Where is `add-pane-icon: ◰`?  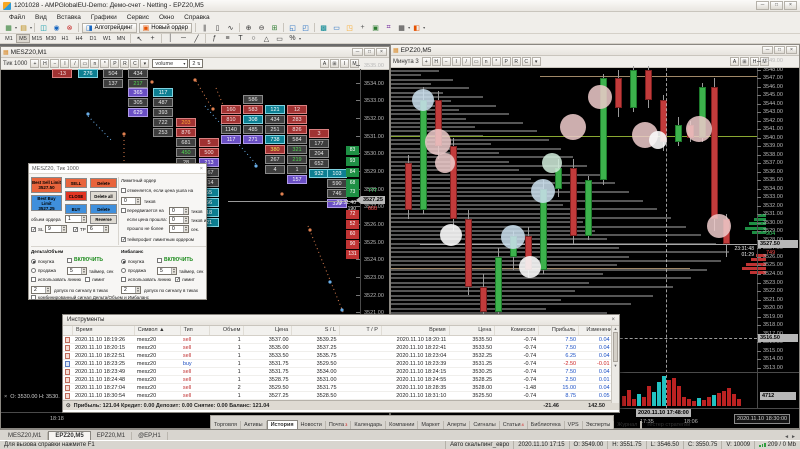 add-pane-icon: ◰ is located at coordinates (305, 28).